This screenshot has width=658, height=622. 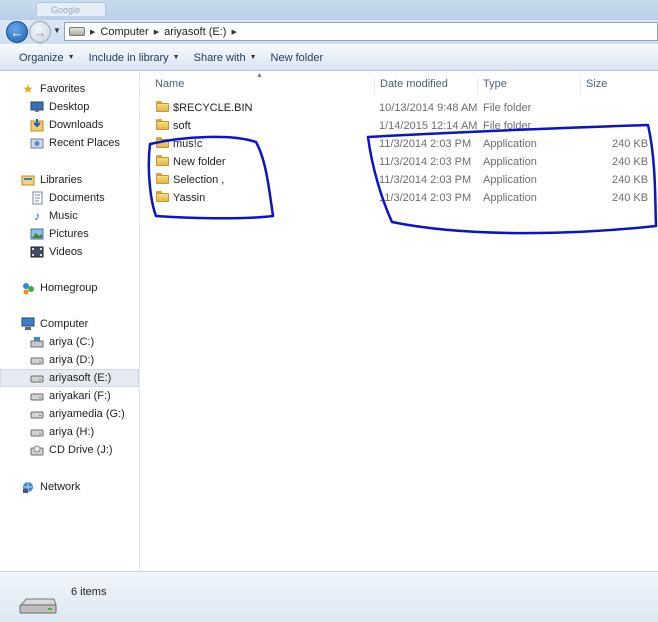 I want to click on details-pane: 6 items, so click(x=329, y=596).